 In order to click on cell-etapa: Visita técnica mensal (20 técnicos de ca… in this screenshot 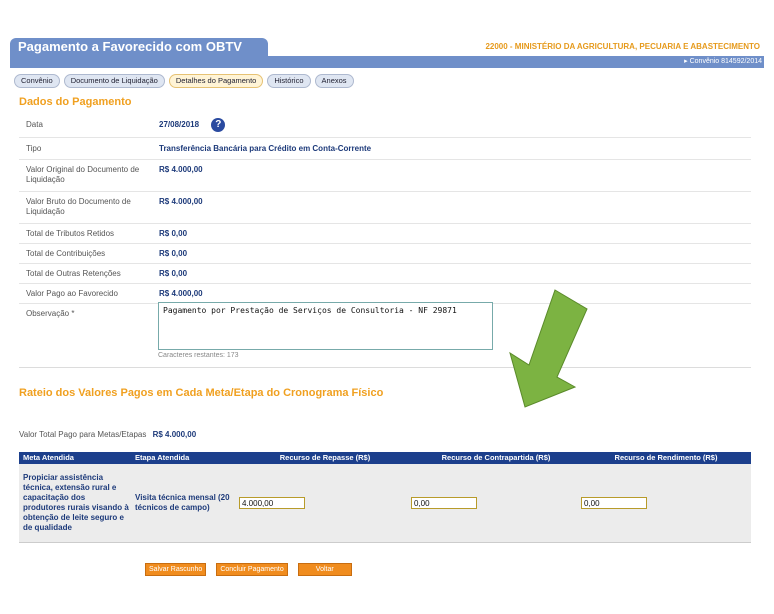, I will do `click(182, 502)`.